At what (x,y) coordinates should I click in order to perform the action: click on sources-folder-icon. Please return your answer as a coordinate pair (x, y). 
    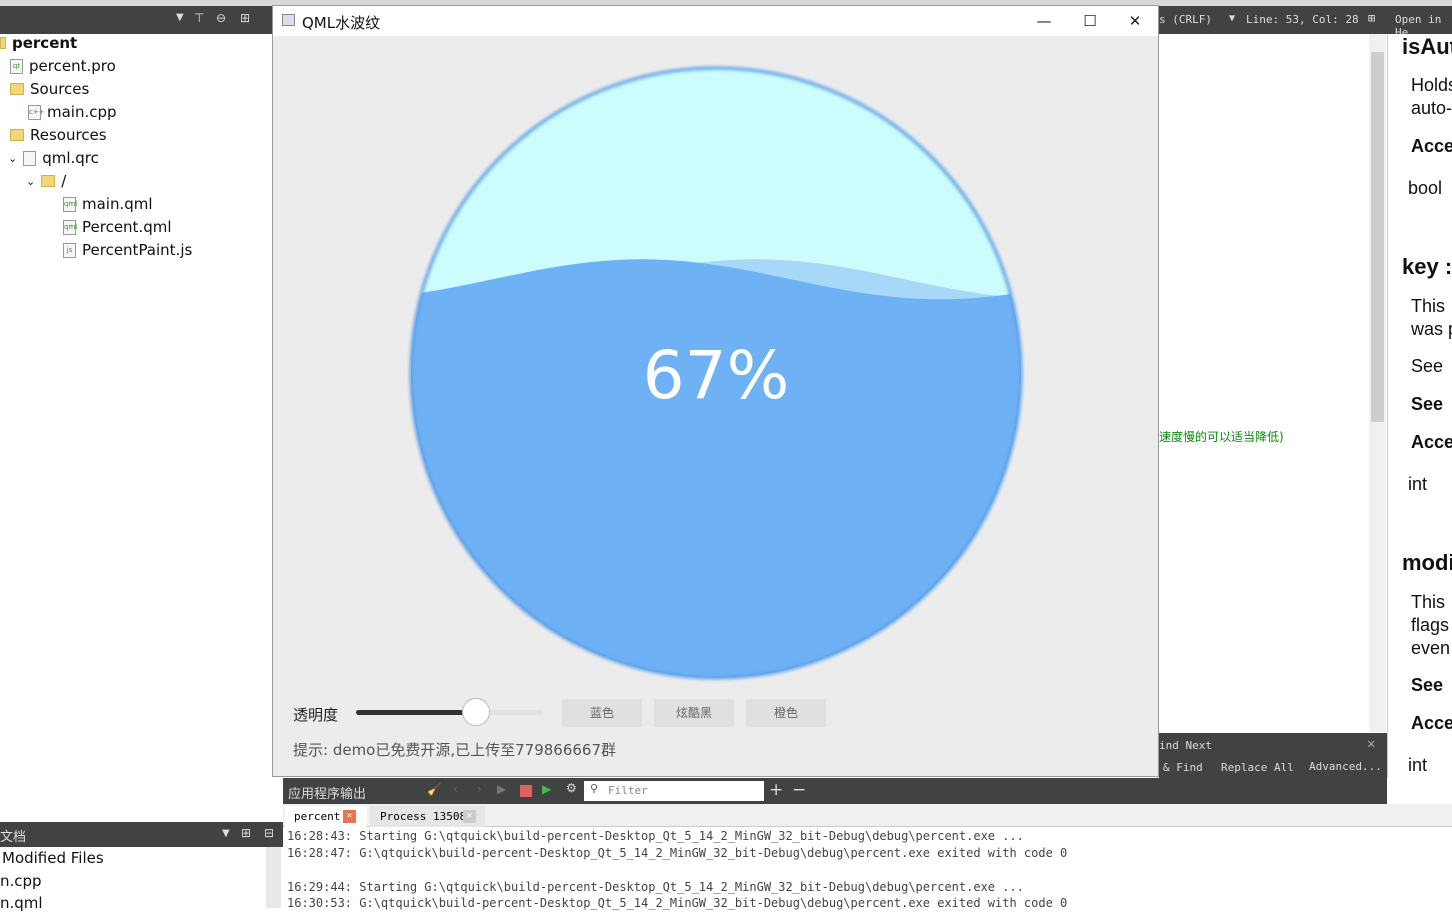
    Looking at the image, I should click on (17, 89).